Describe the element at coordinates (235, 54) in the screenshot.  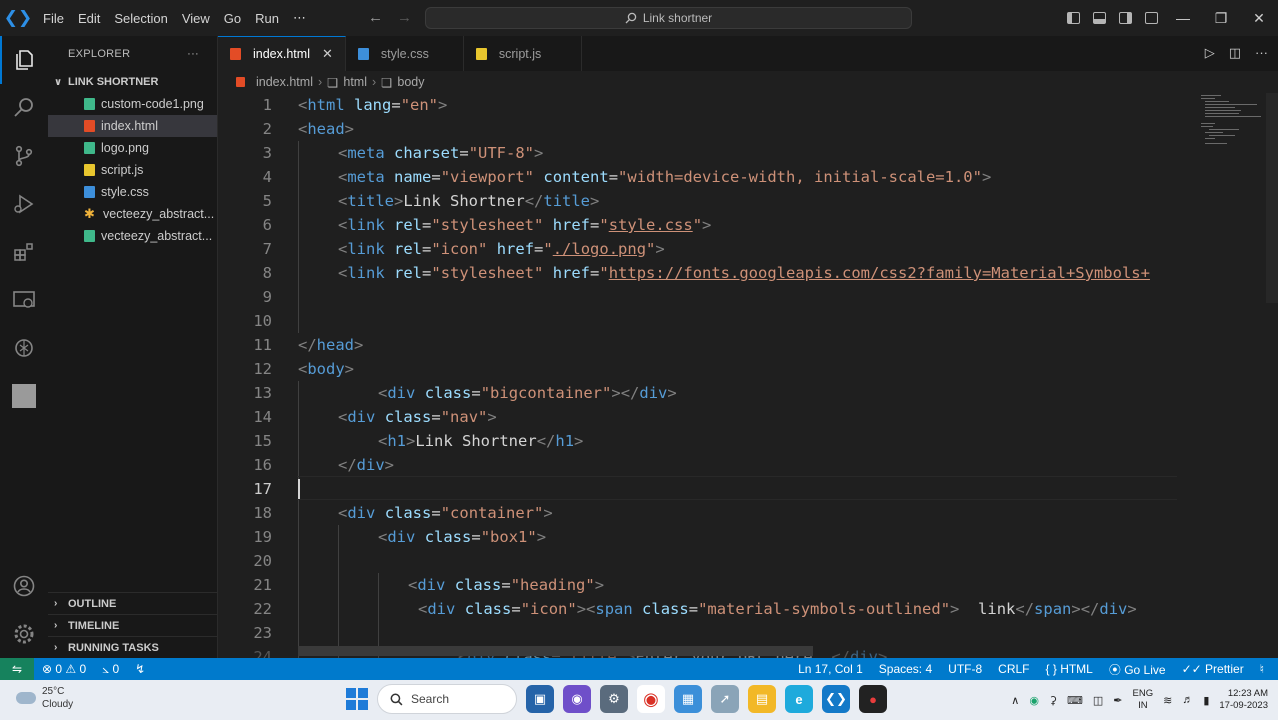
I see `html-file-icon` at that location.